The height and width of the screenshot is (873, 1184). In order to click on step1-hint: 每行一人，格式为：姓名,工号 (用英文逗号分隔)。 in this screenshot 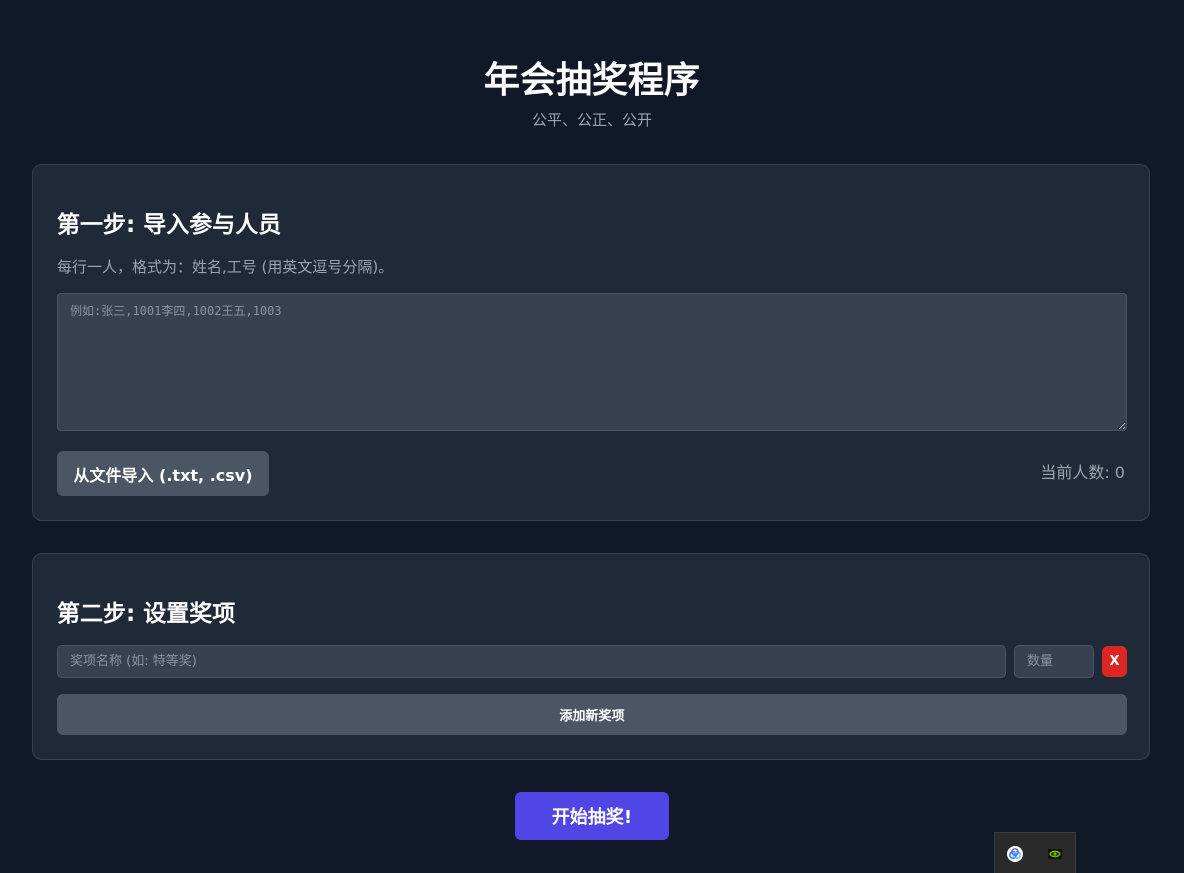, I will do `click(225, 267)`.